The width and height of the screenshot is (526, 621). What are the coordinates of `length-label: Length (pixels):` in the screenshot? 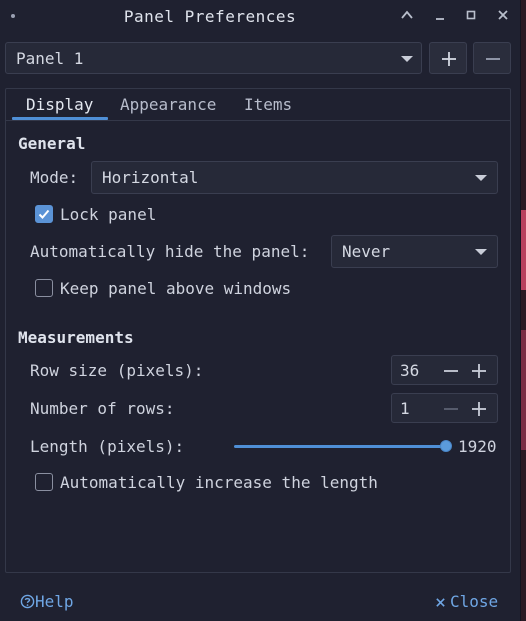 It's located at (107, 446).